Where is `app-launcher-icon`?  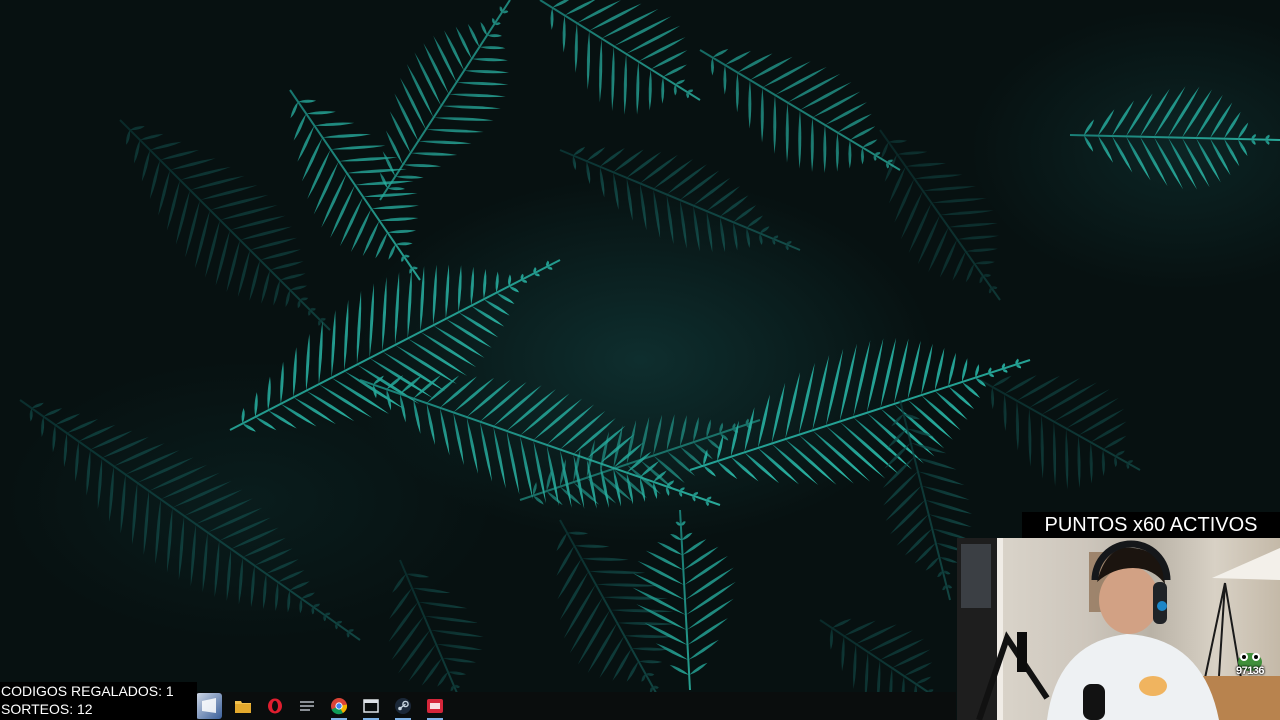
app-launcher-icon is located at coordinates (307, 706).